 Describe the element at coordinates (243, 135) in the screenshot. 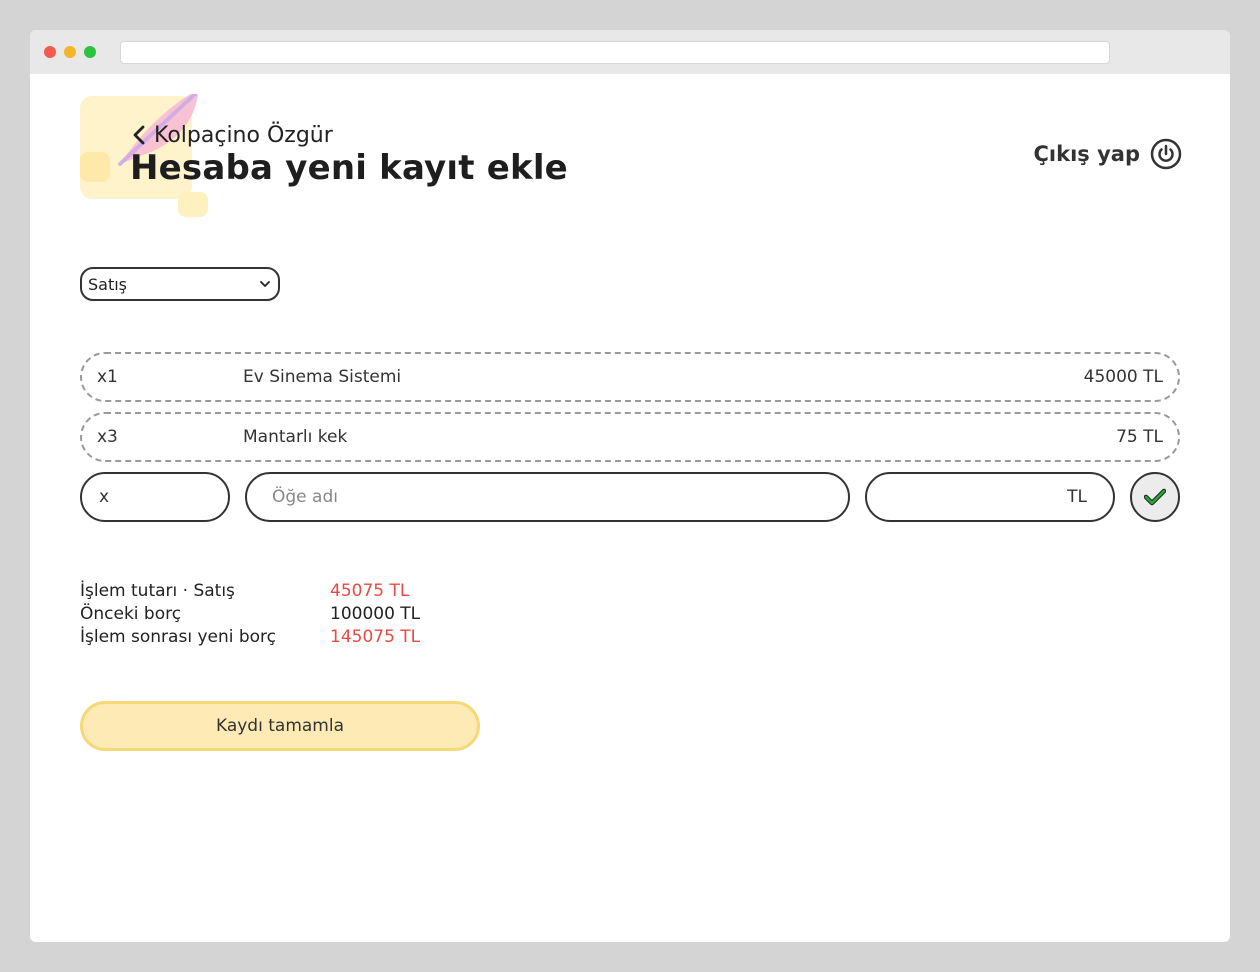

I see `customer-name: Kolpaçino Özgür` at that location.